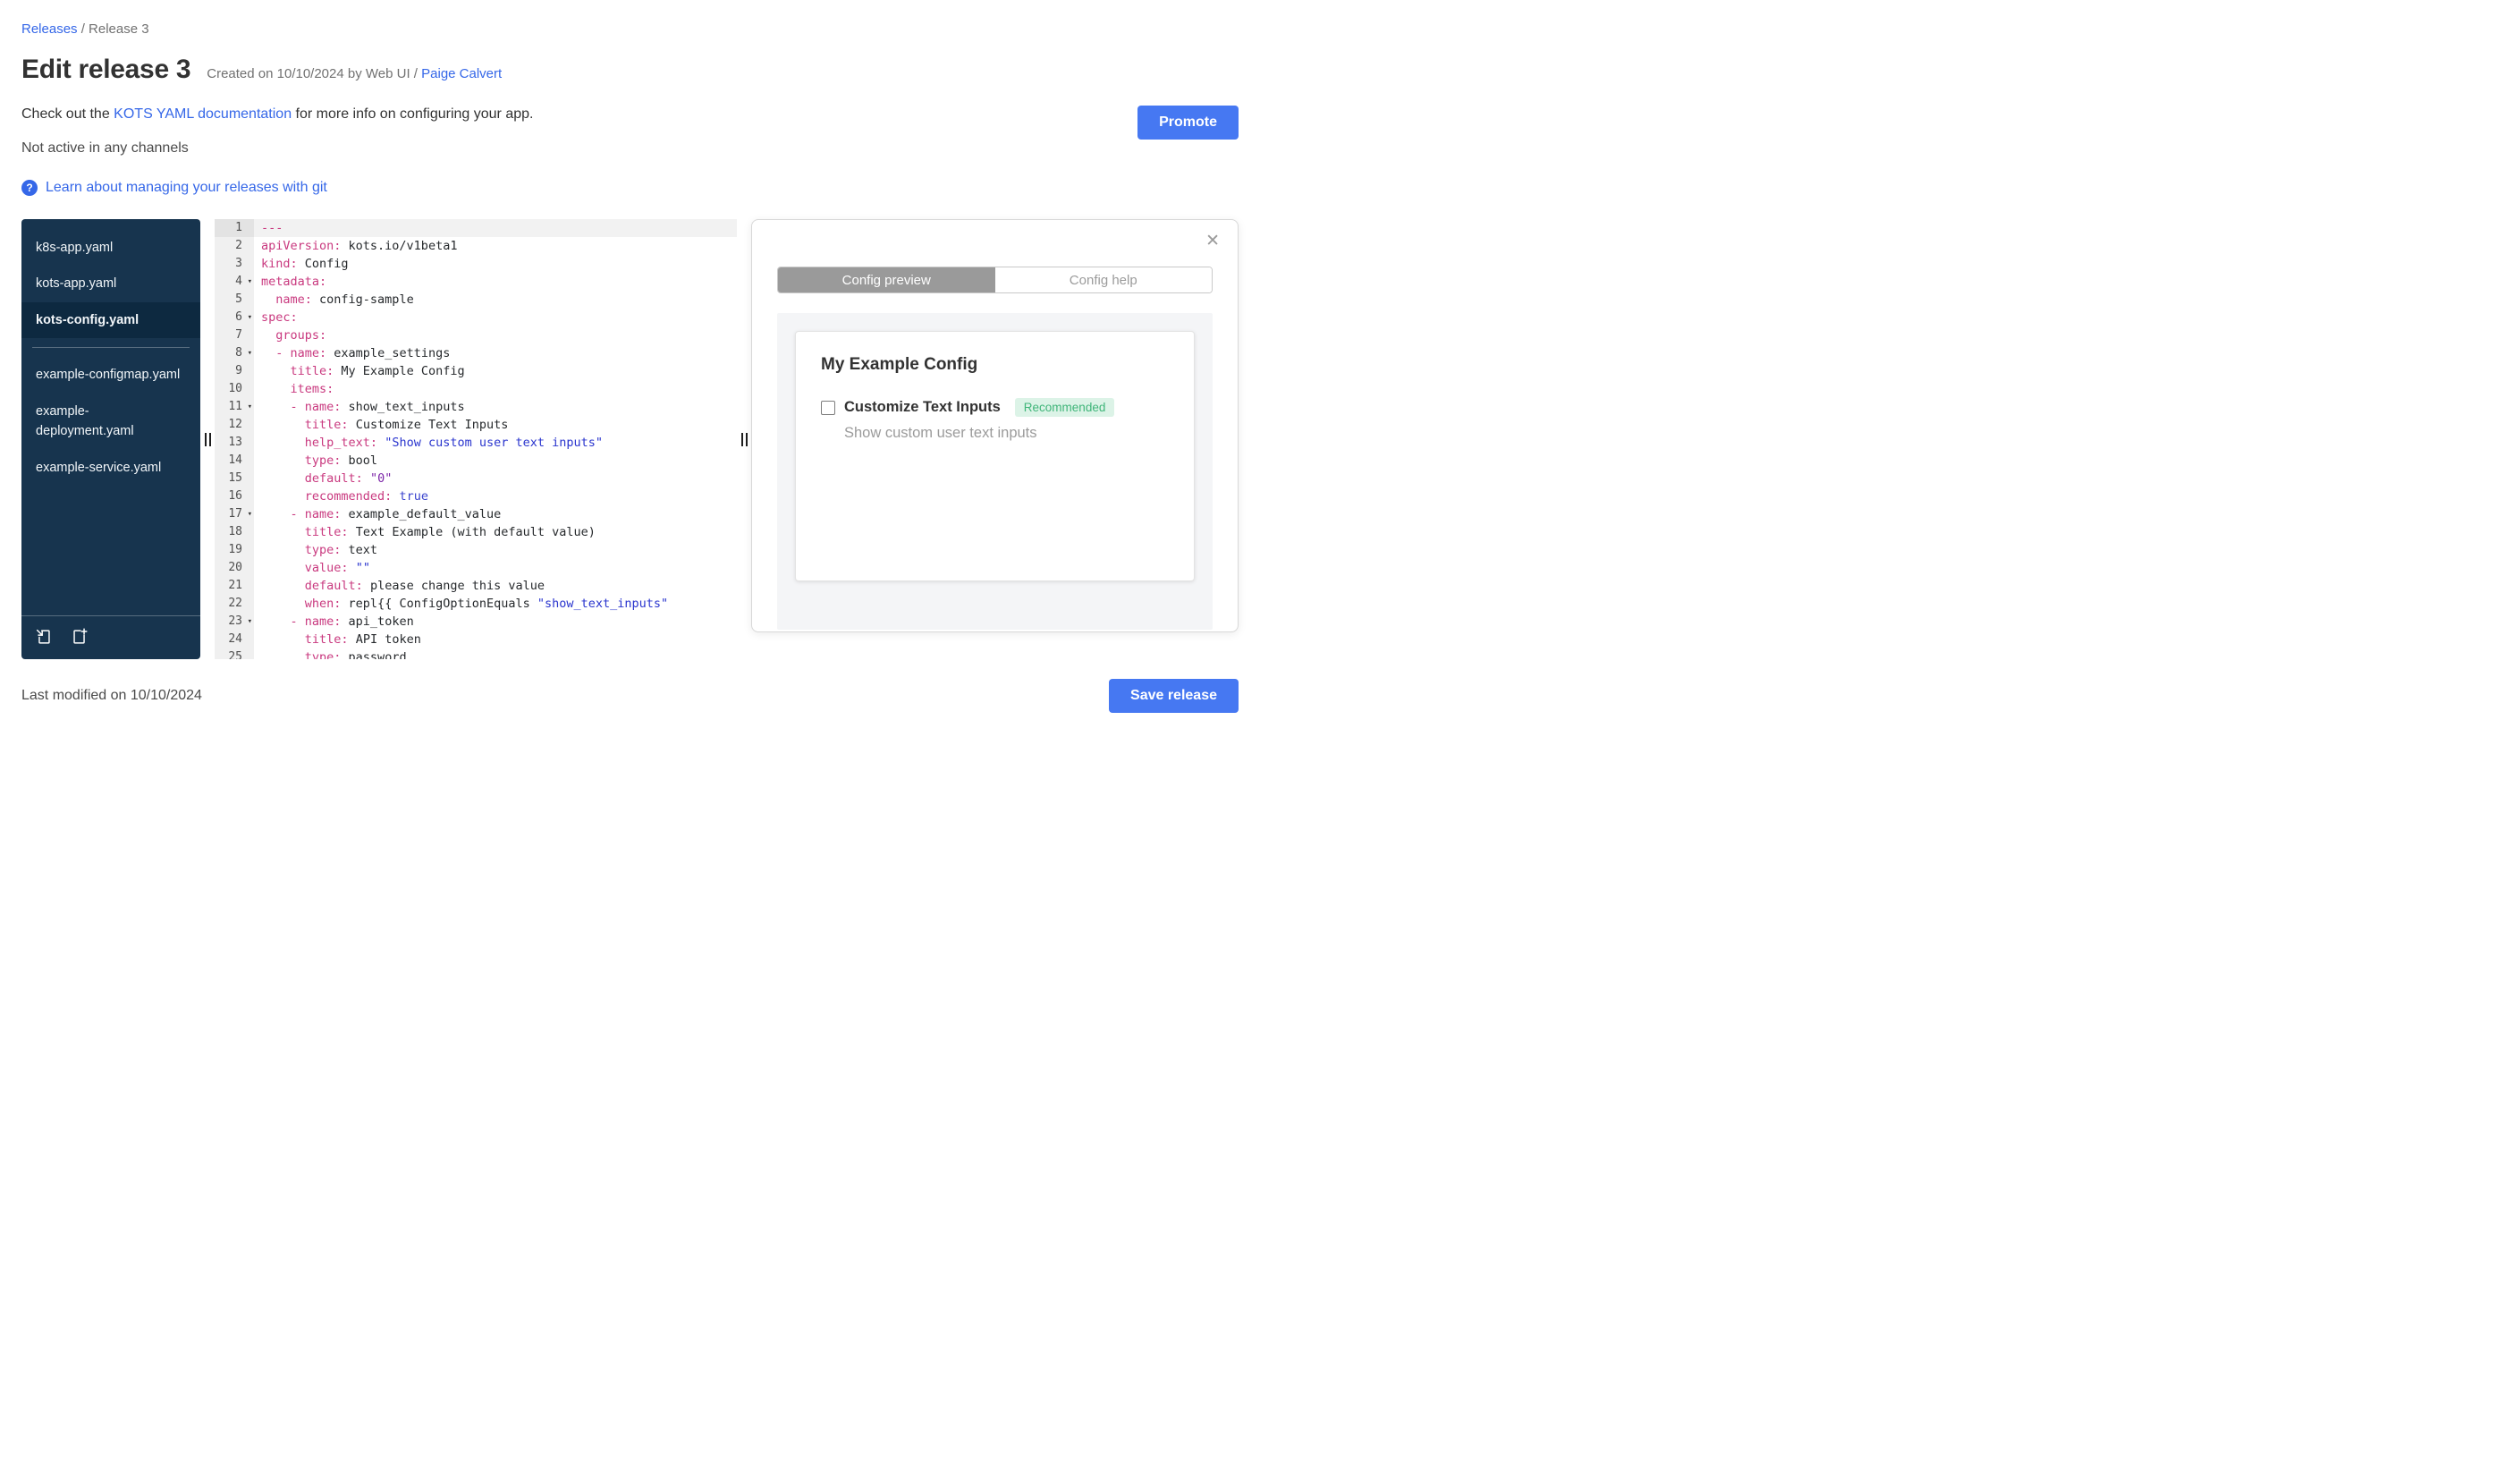 The width and height of the screenshot is (2520, 1474). Describe the element at coordinates (238, 263) in the screenshot. I see `line-number: 3` at that location.